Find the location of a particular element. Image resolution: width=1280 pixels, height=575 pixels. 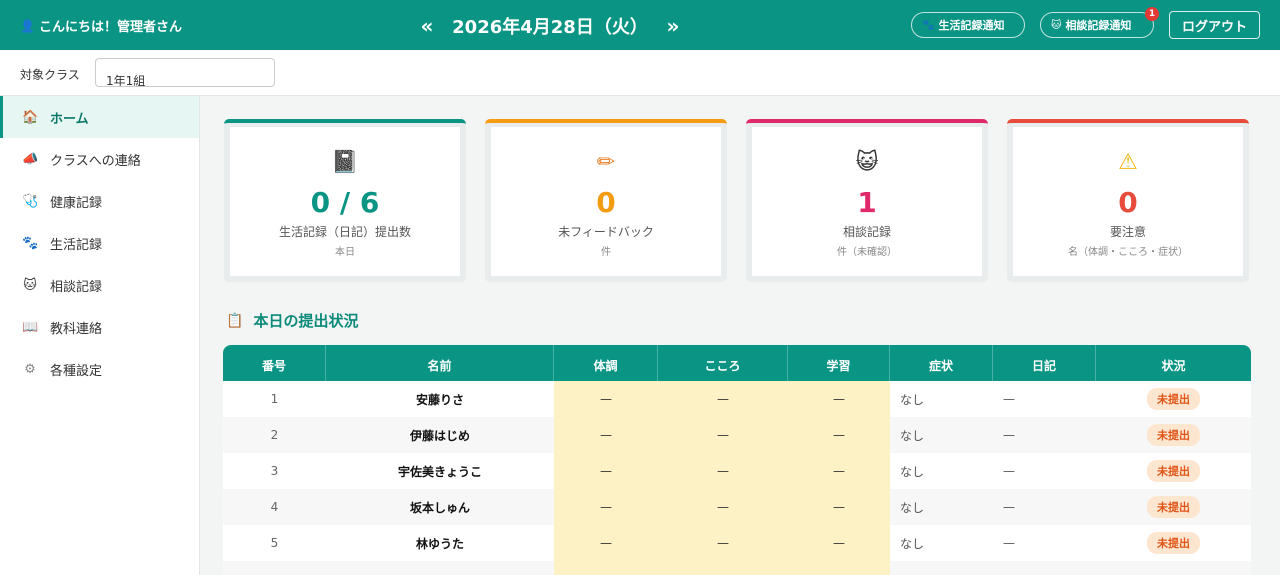

stat-sub: 本日 is located at coordinates (345, 252).